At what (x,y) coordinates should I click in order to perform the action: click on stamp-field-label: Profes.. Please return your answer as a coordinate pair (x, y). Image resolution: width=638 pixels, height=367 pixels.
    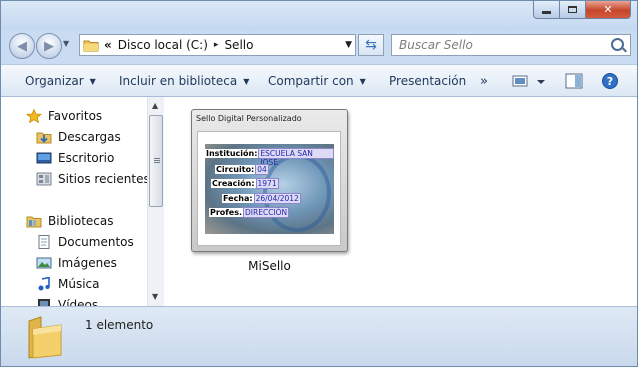
    Looking at the image, I should click on (226, 212).